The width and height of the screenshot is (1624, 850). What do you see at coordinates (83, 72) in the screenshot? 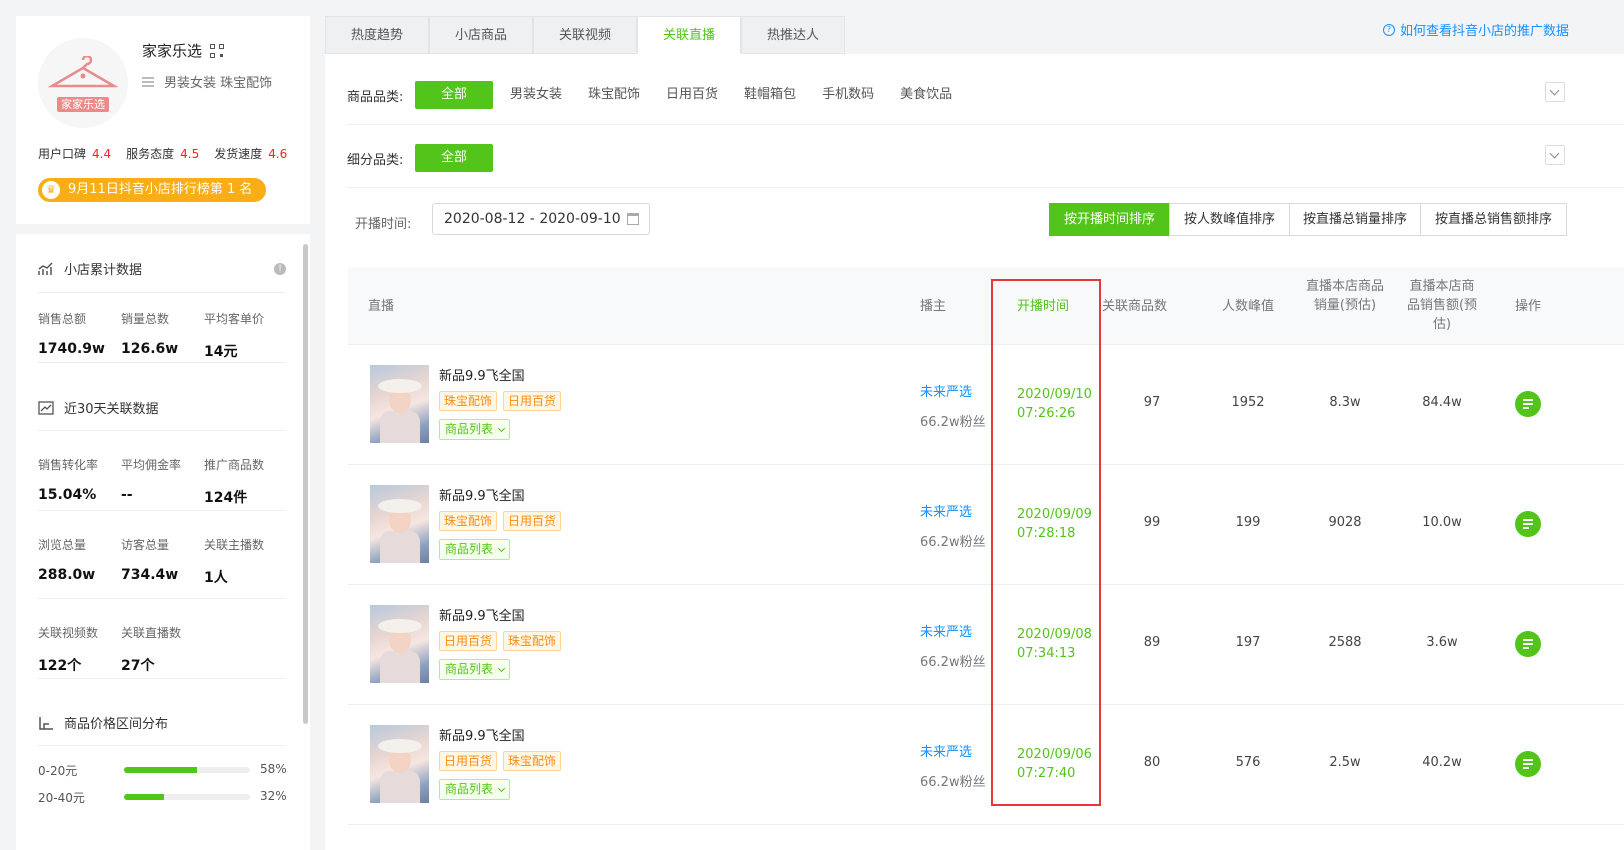
I see `hanger-icon` at bounding box center [83, 72].